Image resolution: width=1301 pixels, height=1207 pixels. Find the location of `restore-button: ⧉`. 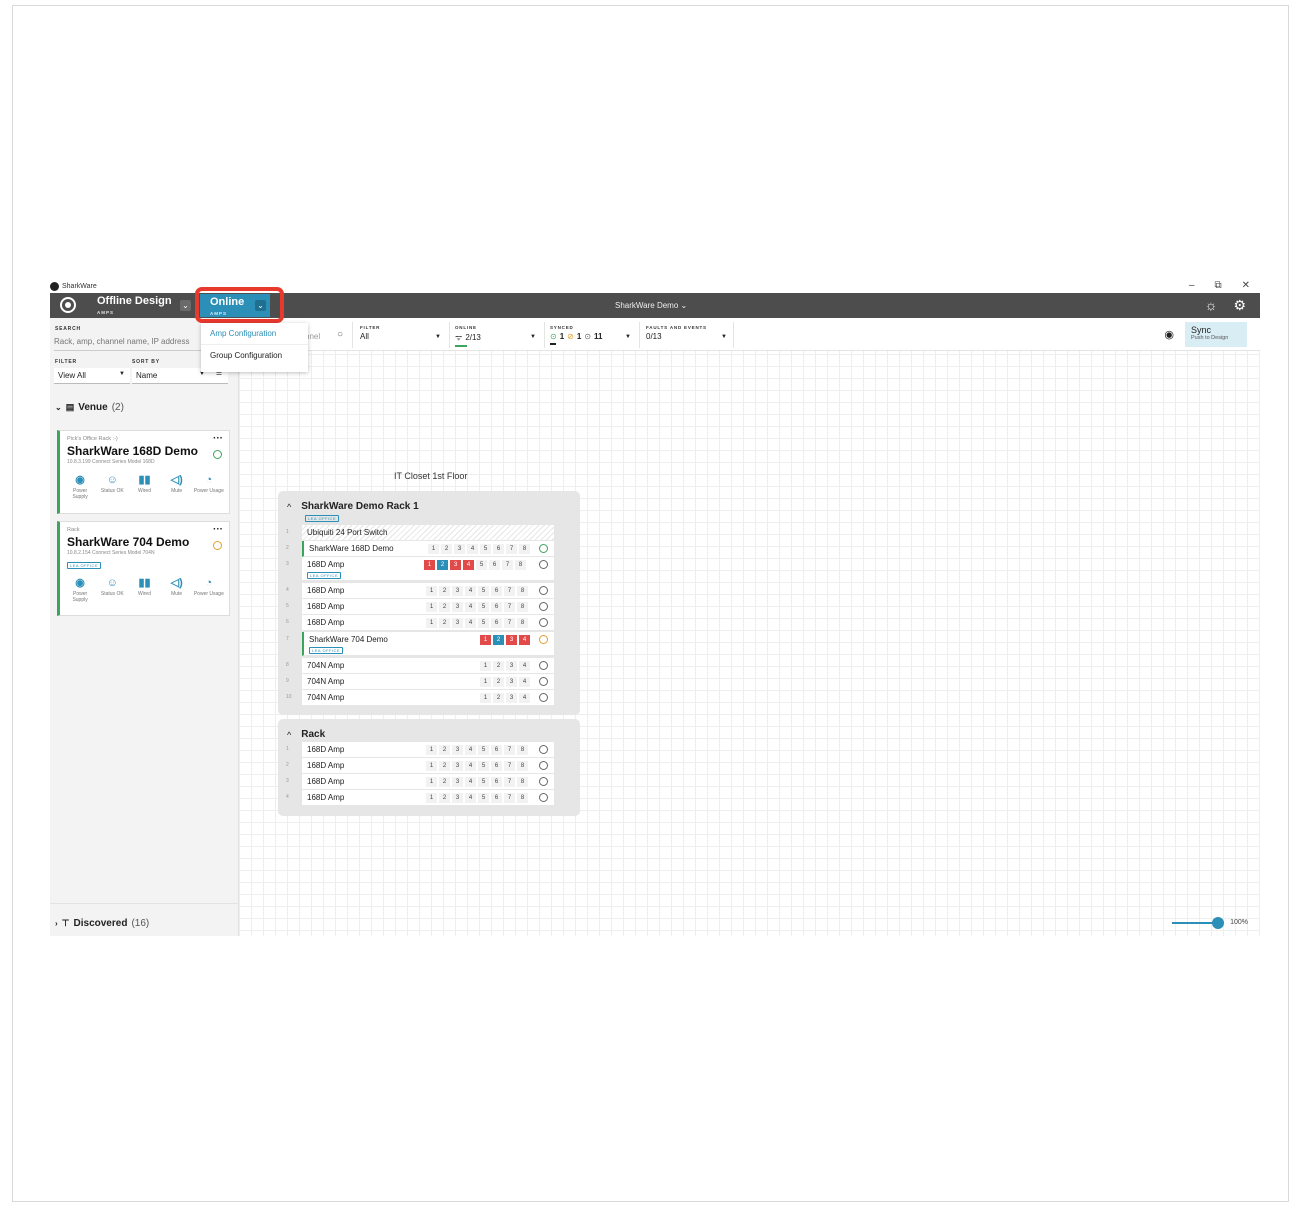

restore-button: ⧉ is located at coordinates (1217, 285).